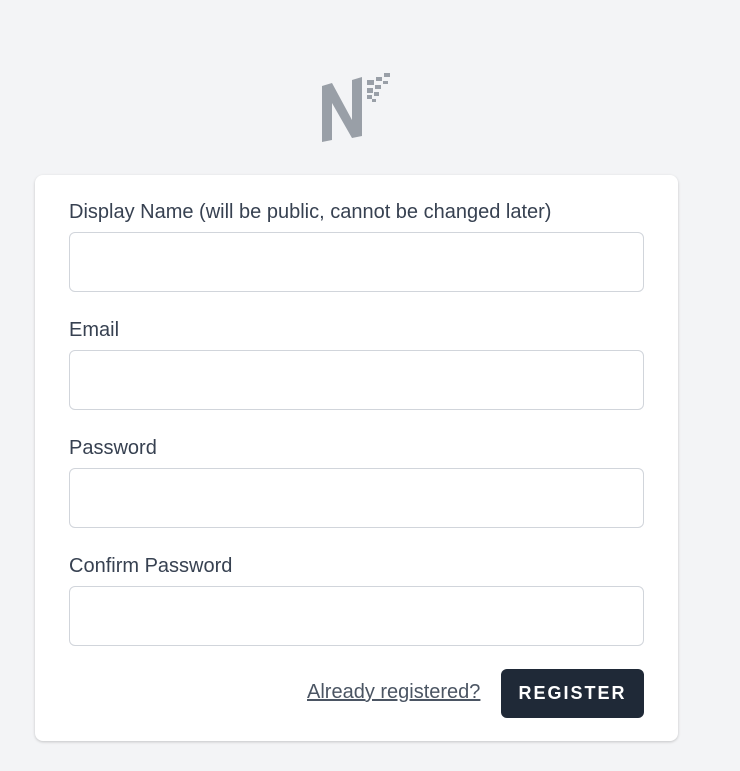 This screenshot has width=740, height=771. What do you see at coordinates (356, 498) in the screenshot?
I see `password-input` at bounding box center [356, 498].